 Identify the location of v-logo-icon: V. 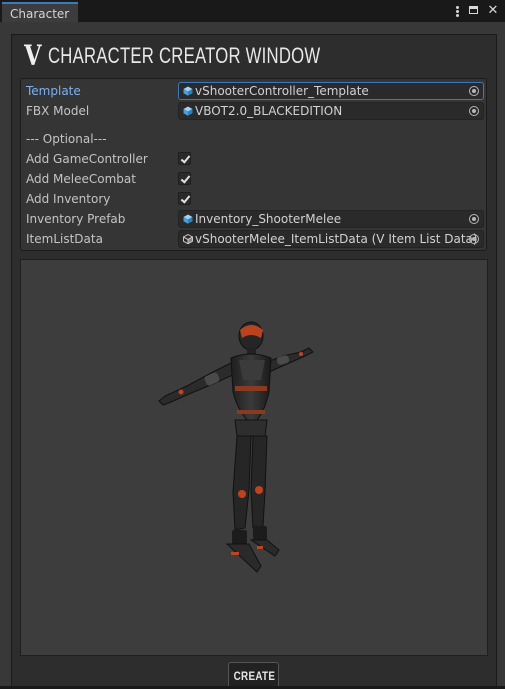
(33, 55).